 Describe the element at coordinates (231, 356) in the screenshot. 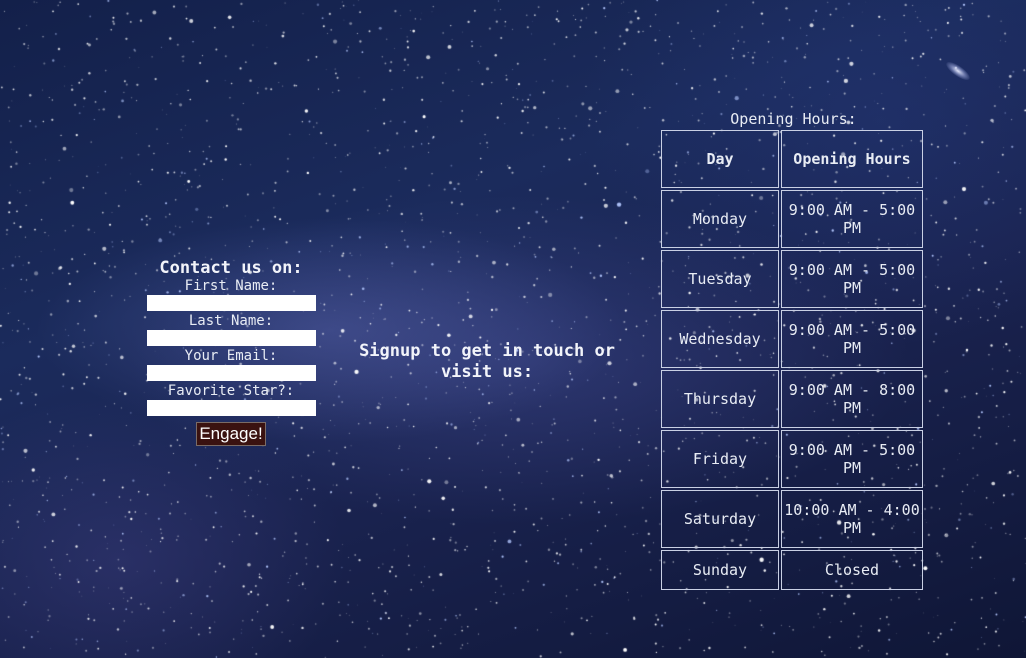

I see `email-label: Your Email:` at that location.